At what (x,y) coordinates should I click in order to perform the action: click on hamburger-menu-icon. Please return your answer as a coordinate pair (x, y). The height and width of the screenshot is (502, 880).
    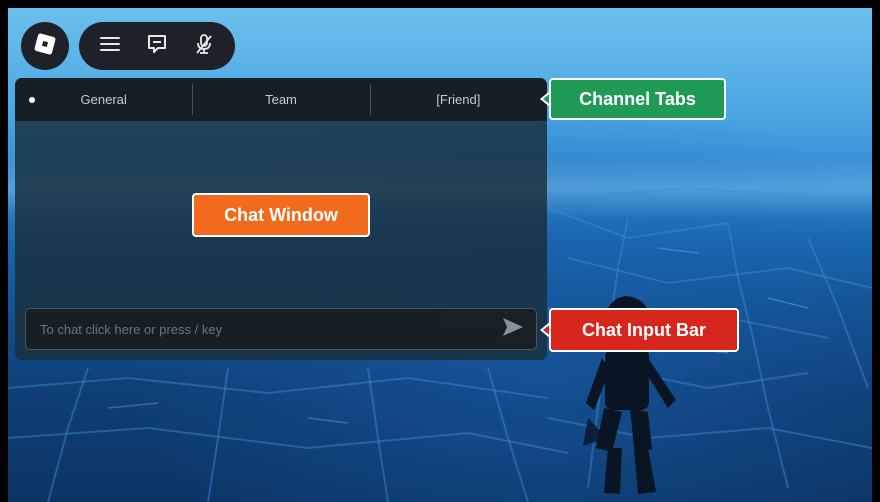
    Looking at the image, I should click on (110, 46).